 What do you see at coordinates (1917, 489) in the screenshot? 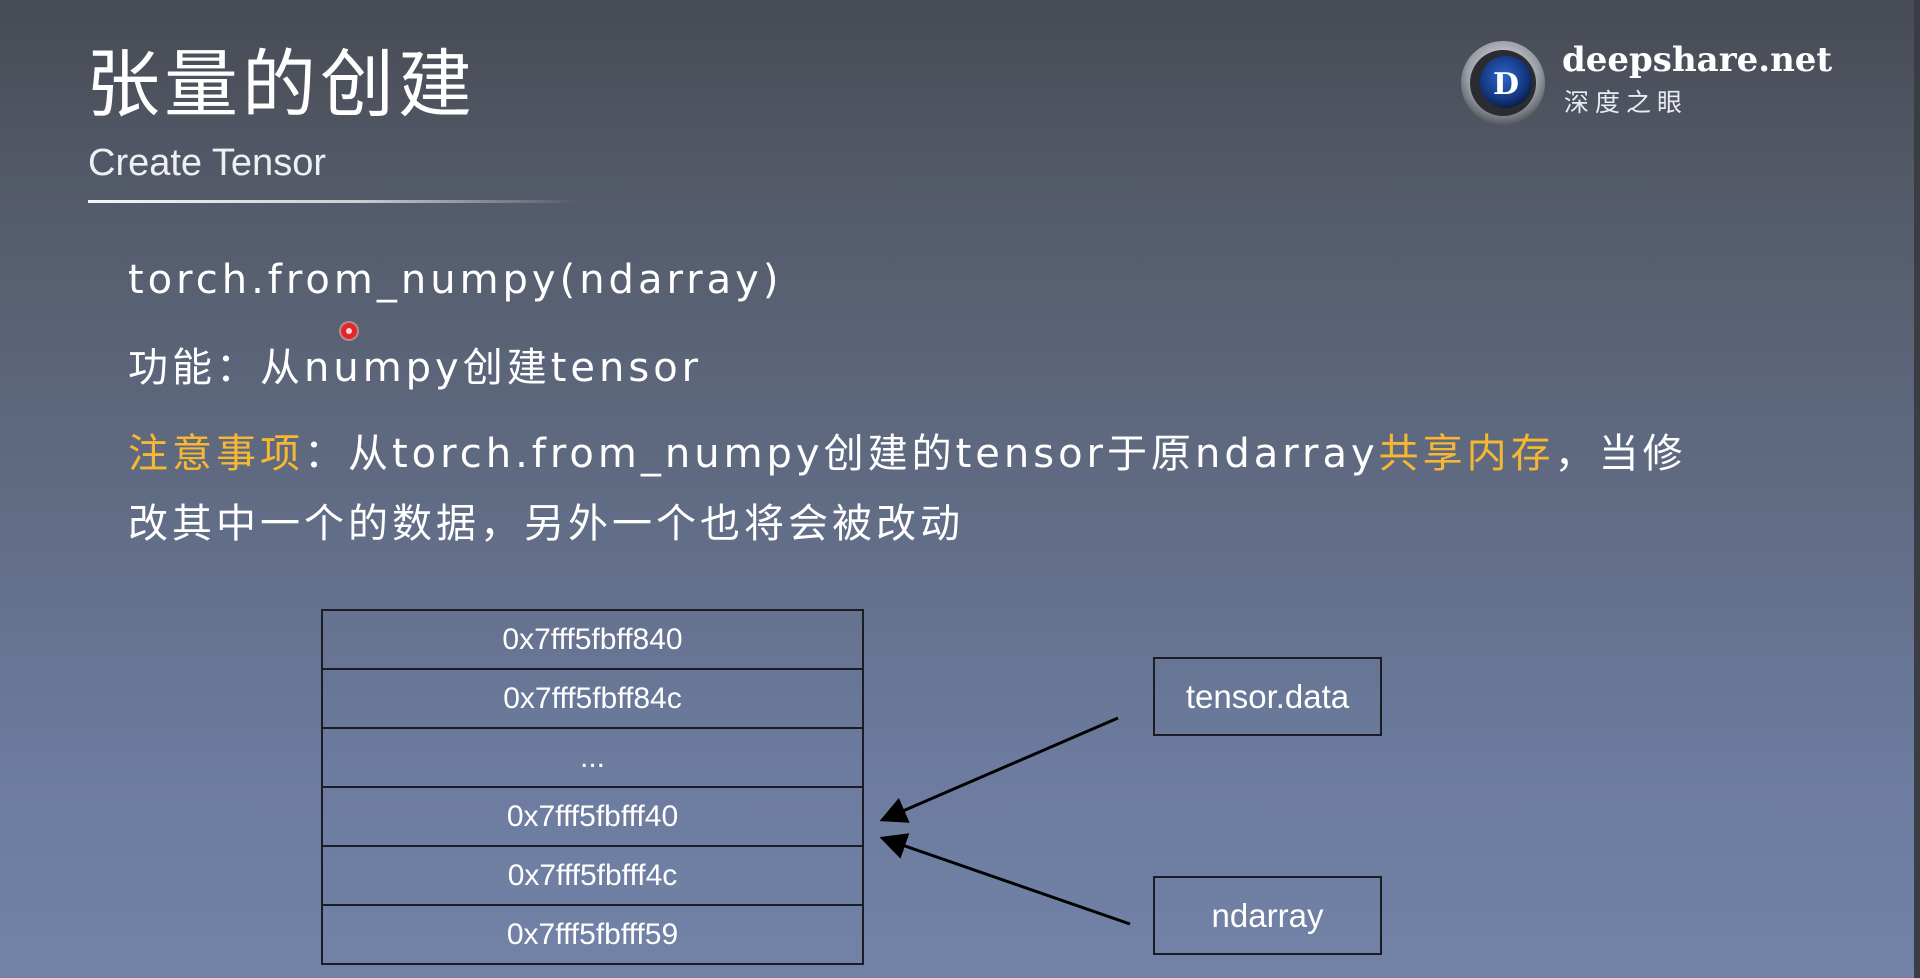
I see `screen-edge` at bounding box center [1917, 489].